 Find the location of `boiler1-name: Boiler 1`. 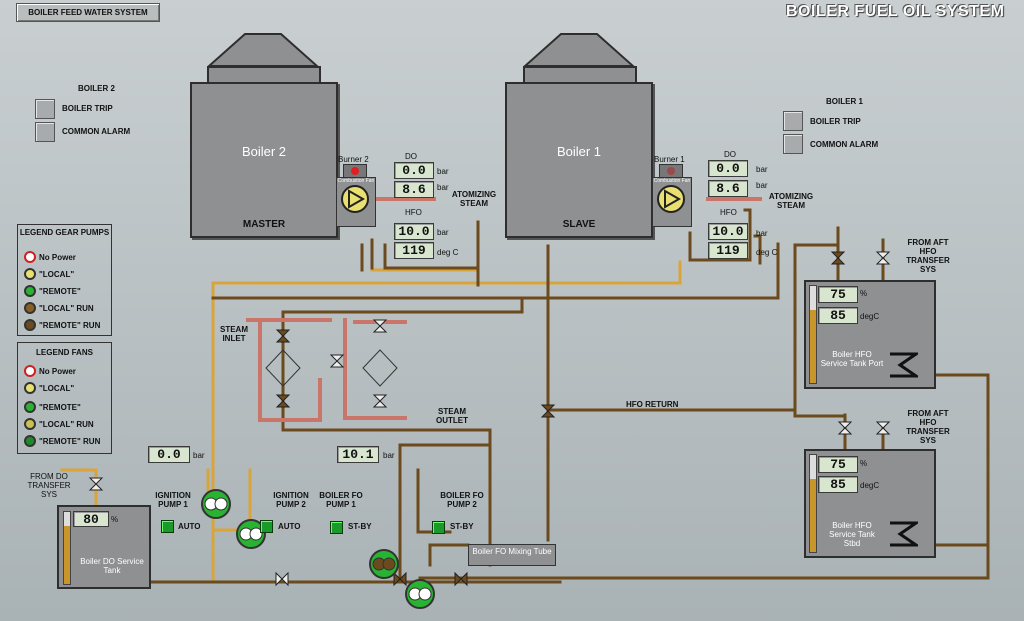

boiler1-name: Boiler 1 is located at coordinates (579, 151).